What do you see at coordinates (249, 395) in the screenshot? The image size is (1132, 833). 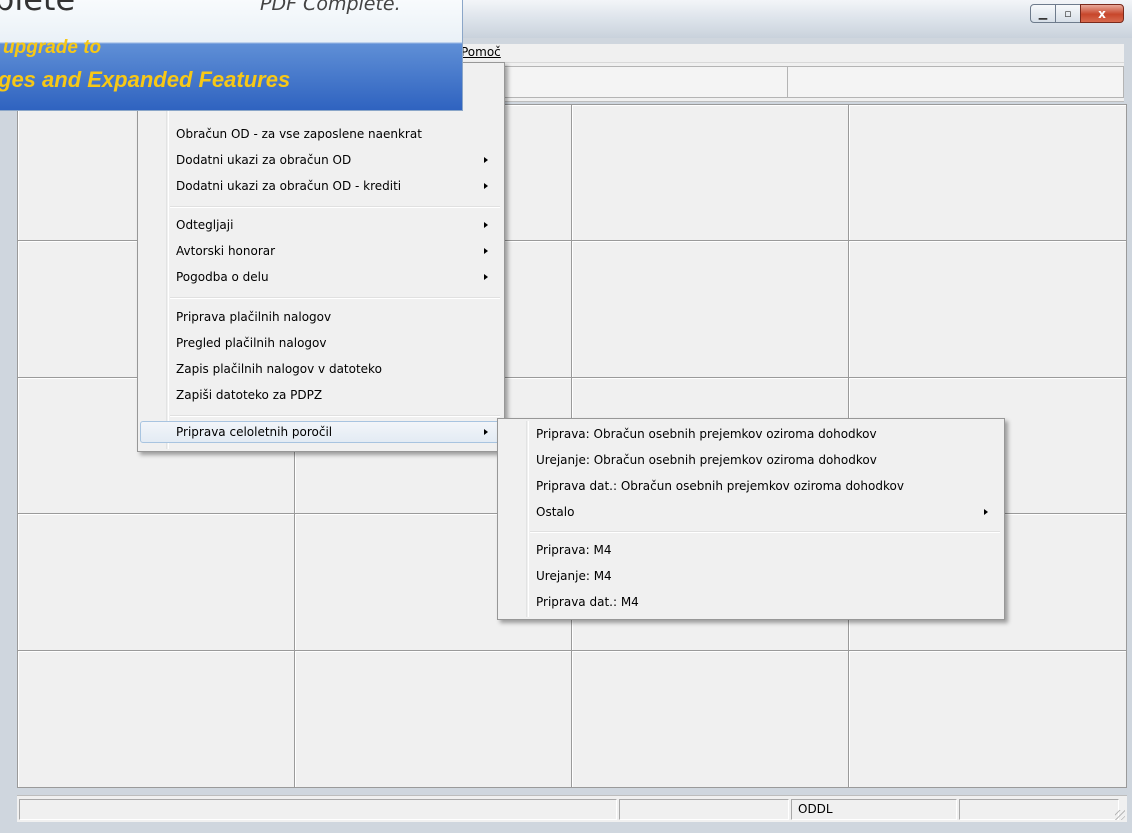 I see `menu-item-label: Zapiši datoteko za PDPZ` at bounding box center [249, 395].